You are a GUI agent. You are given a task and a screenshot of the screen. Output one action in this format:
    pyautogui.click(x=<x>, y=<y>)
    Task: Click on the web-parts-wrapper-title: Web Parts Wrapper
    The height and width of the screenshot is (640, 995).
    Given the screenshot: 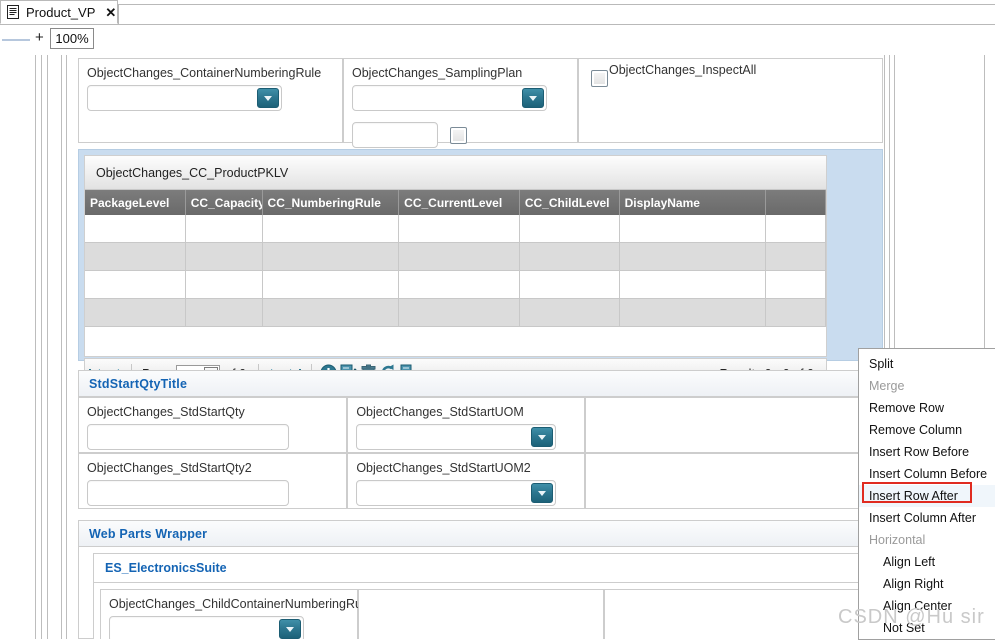 What is the action you would take?
    pyautogui.click(x=148, y=533)
    